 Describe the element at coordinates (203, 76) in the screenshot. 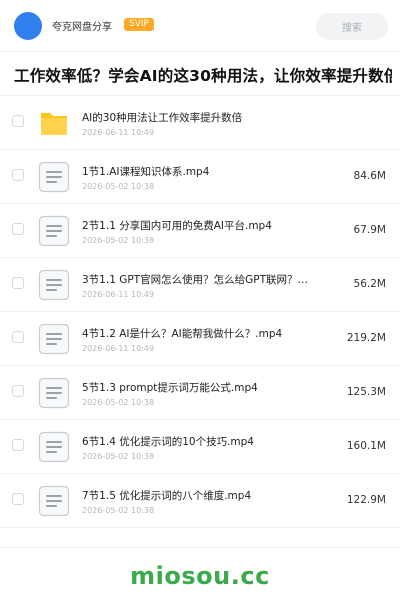

I see `page-title: 工作效率低？学会AI的这30种用法，让你效率提升数倍！` at that location.